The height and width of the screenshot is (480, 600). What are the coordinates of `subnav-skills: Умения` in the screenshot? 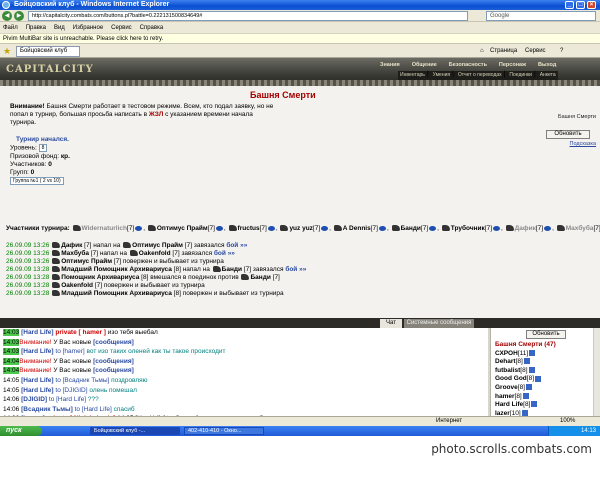 It's located at (441, 75).